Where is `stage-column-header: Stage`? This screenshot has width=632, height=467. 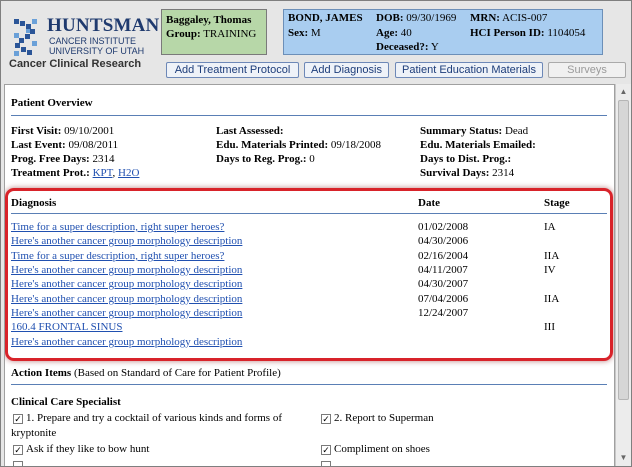 stage-column-header: Stage is located at coordinates (557, 203).